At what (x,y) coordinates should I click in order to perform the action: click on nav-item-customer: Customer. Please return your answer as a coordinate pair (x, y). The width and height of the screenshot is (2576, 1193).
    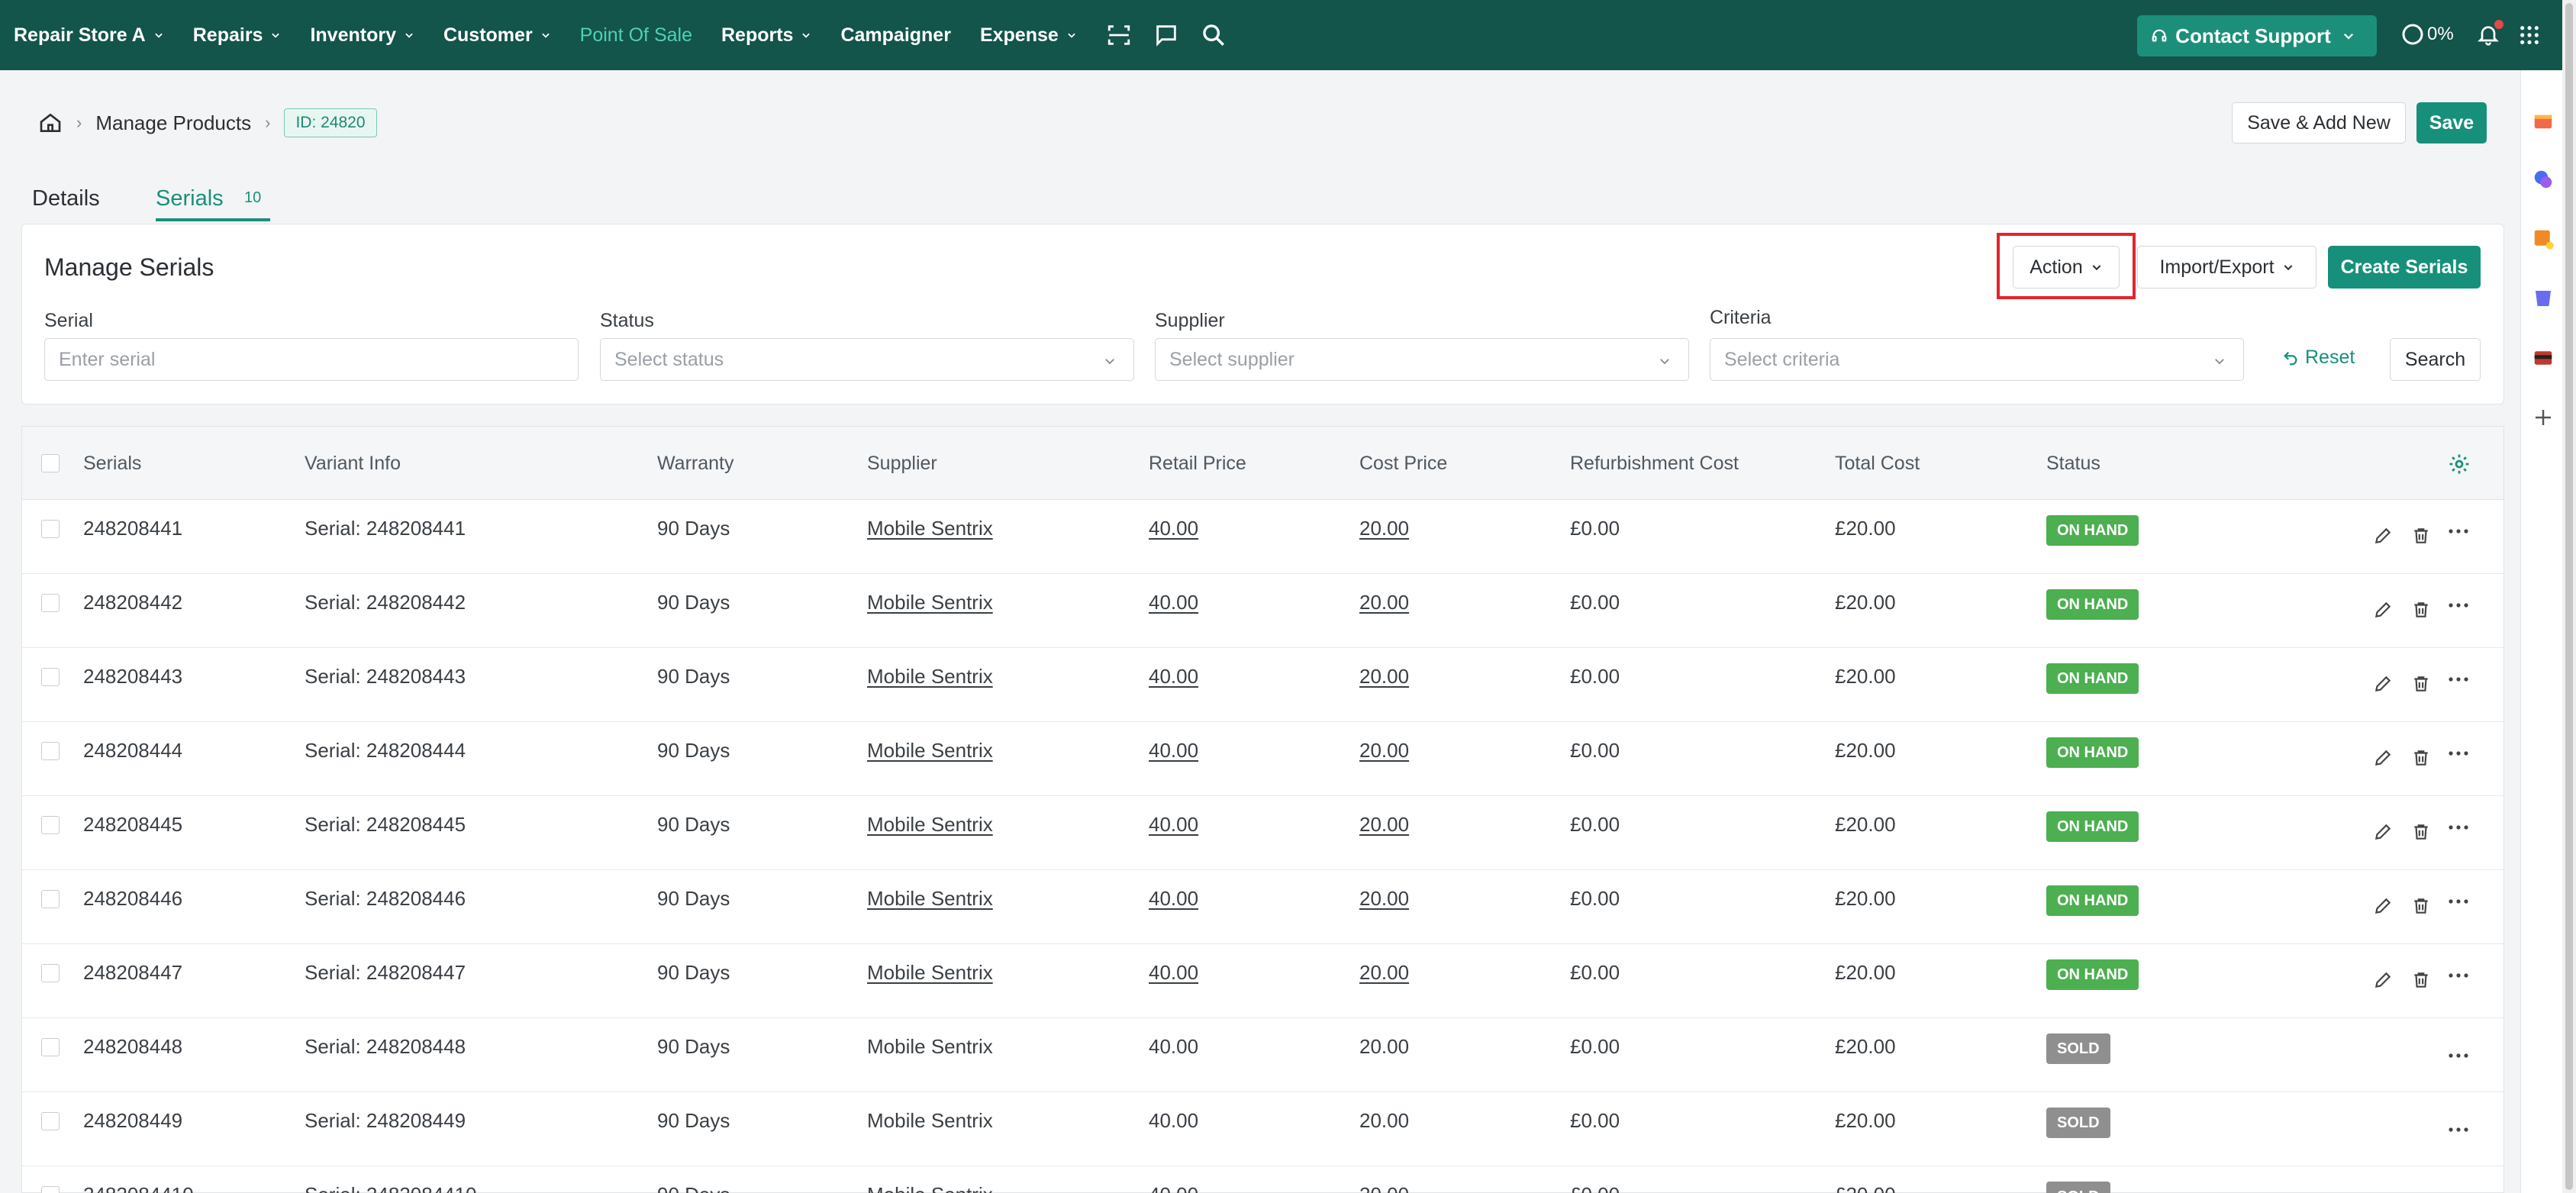
    Looking at the image, I should click on (497, 35).